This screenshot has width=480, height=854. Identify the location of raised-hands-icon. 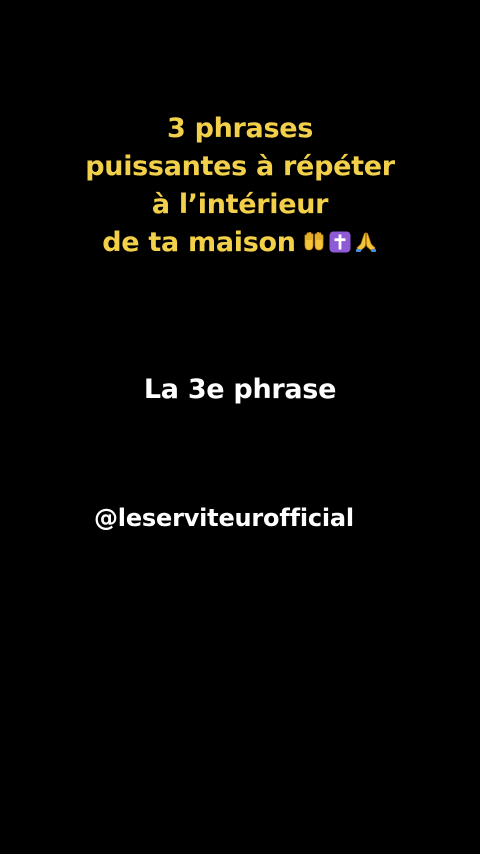
(314, 242).